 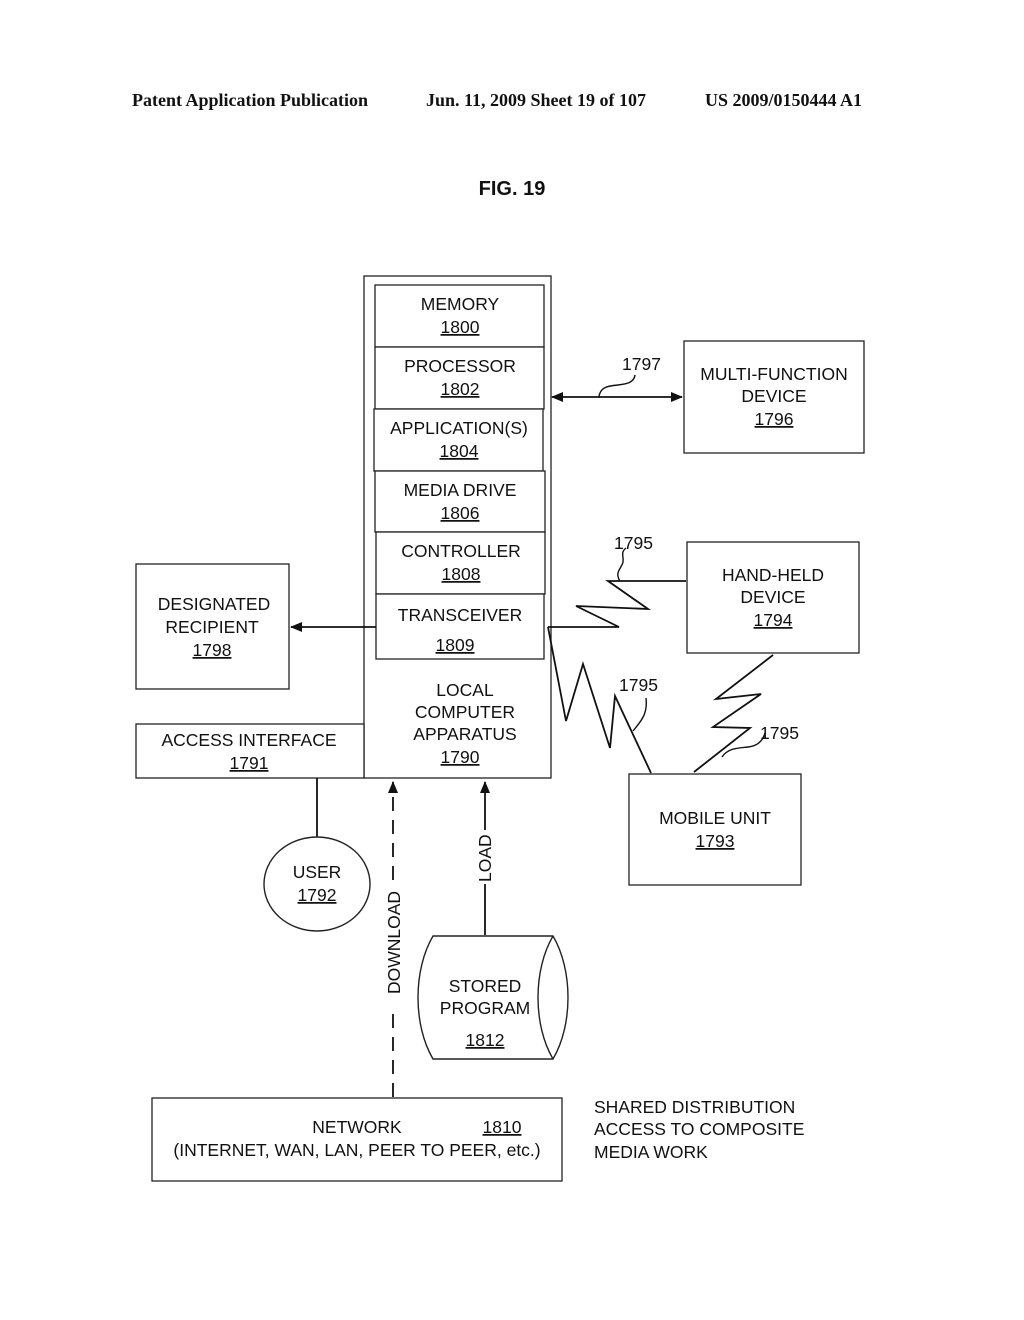 What do you see at coordinates (694, 1107) in the screenshot?
I see `caption-line1: SHARED DISTRIBUTION` at bounding box center [694, 1107].